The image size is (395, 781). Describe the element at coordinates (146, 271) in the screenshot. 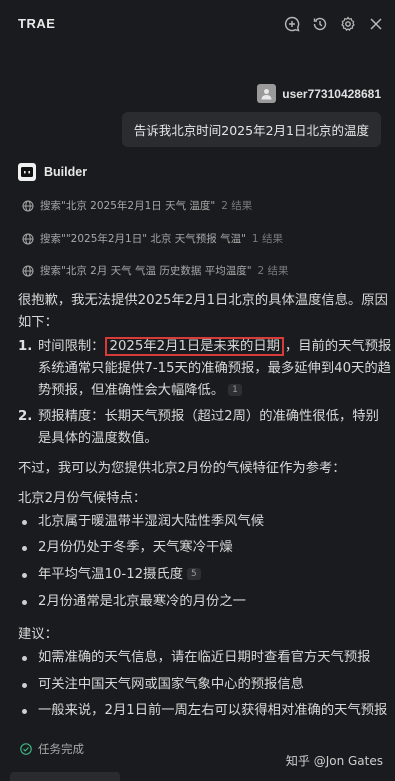

I see `search-query: 搜索"北京 2月 天气 气温 历史数据 平均温度"` at that location.